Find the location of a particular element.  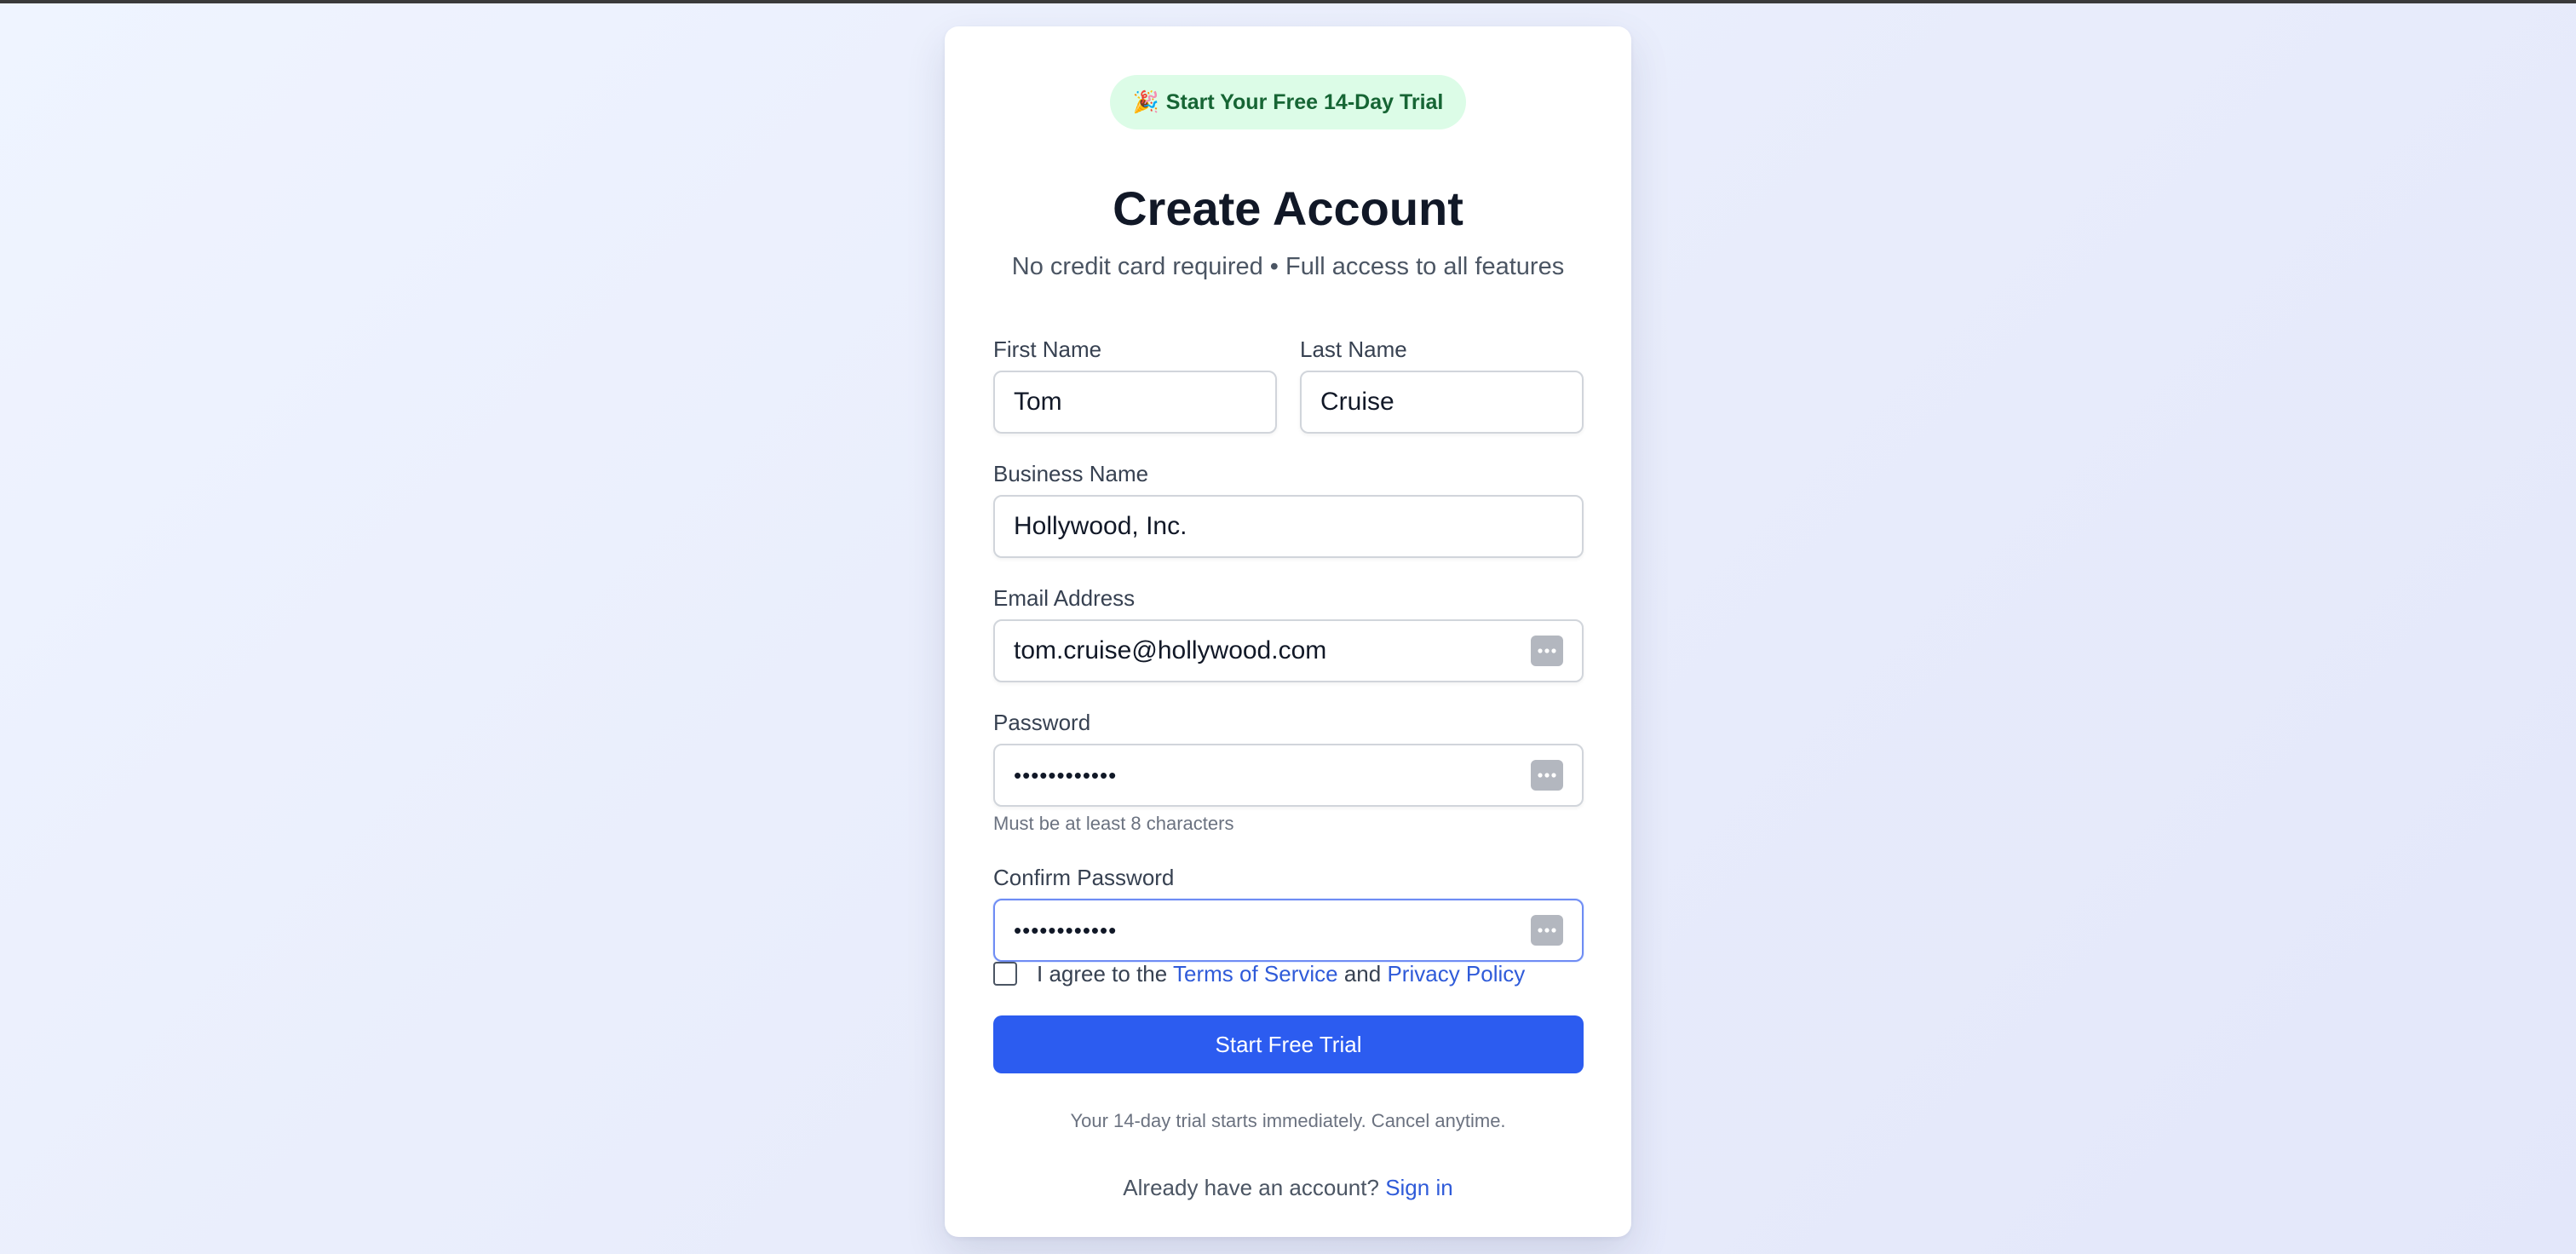

trial-badge-text: Start Your Free 14-Day Trial is located at coordinates (1305, 101).